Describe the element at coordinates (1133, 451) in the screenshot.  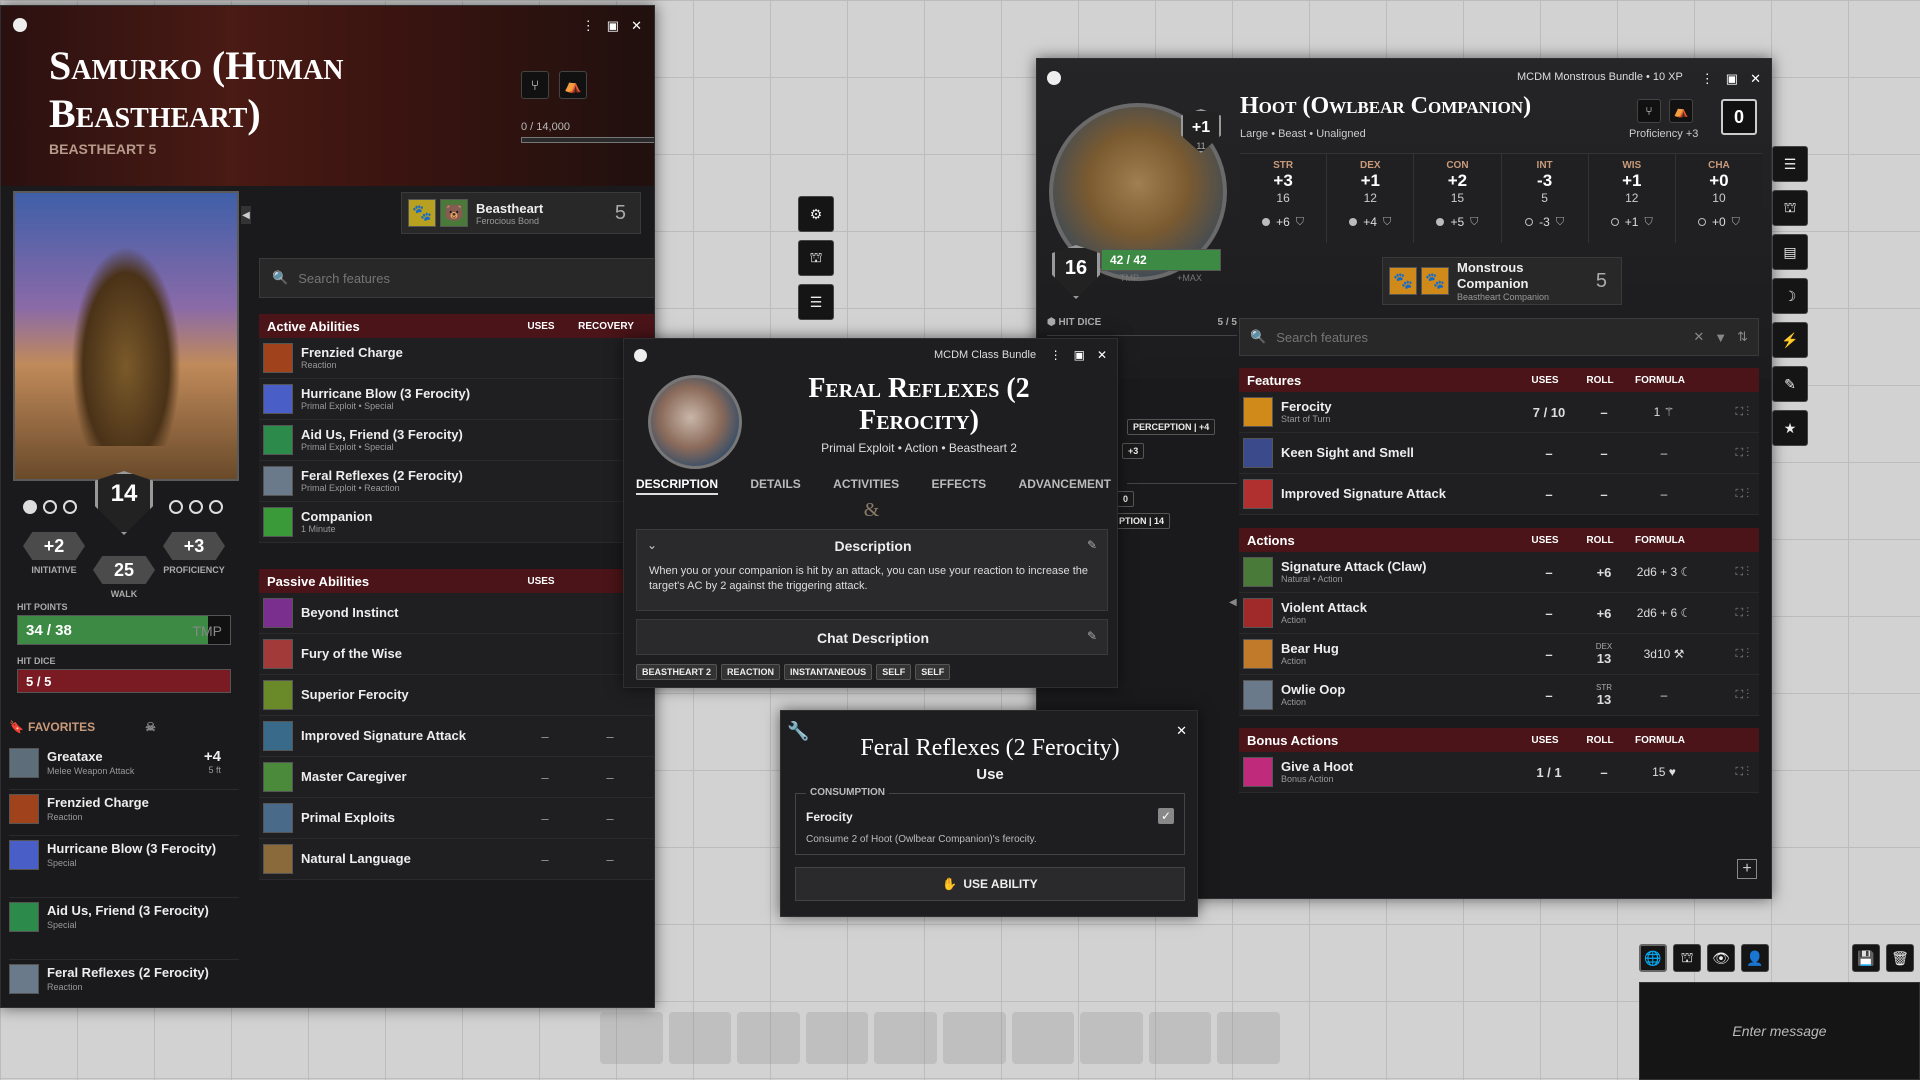
I see `skill-badge: +3` at that location.